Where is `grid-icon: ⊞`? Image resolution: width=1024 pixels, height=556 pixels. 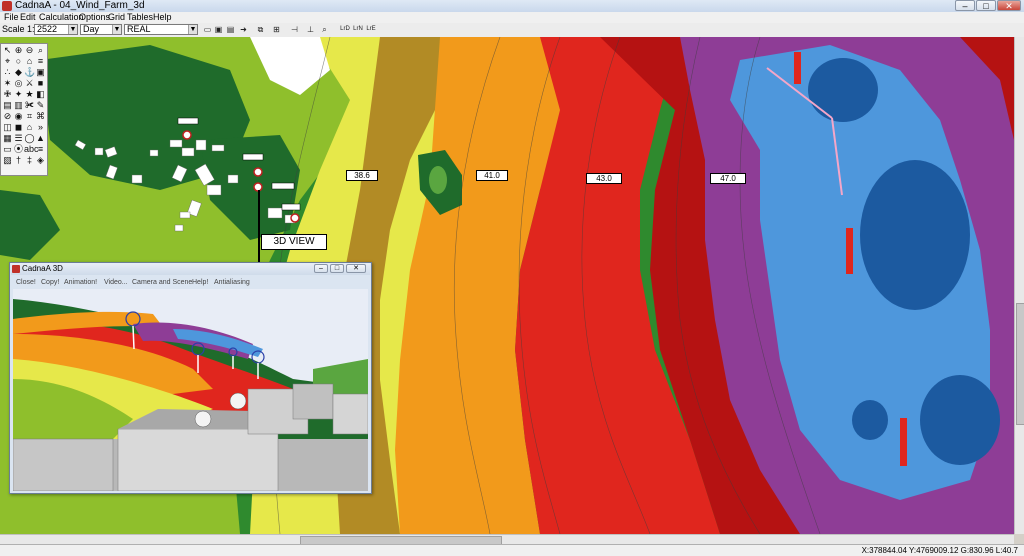
grid-icon: ⊞ is located at coordinates (276, 29).